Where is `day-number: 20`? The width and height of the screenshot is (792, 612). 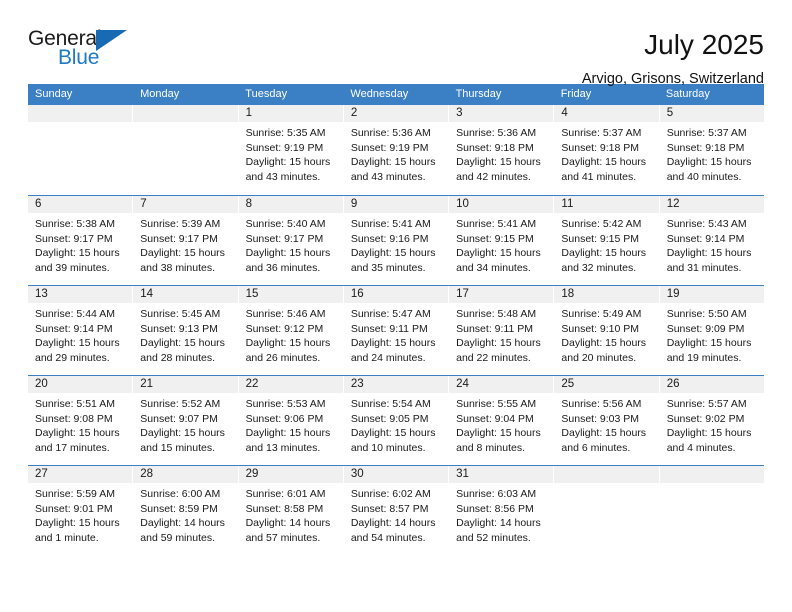 day-number: 20 is located at coordinates (80, 384).